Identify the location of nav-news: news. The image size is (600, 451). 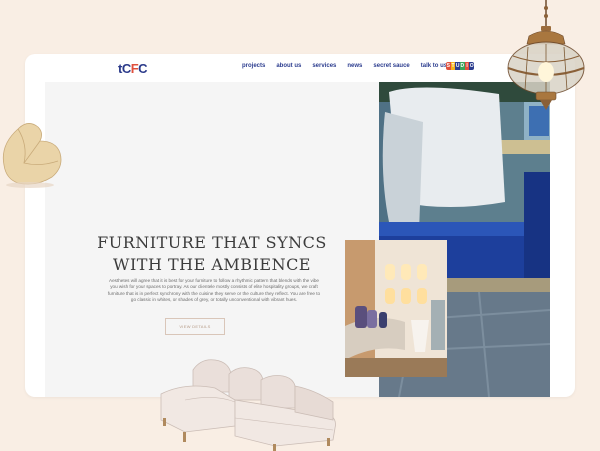
(354, 66).